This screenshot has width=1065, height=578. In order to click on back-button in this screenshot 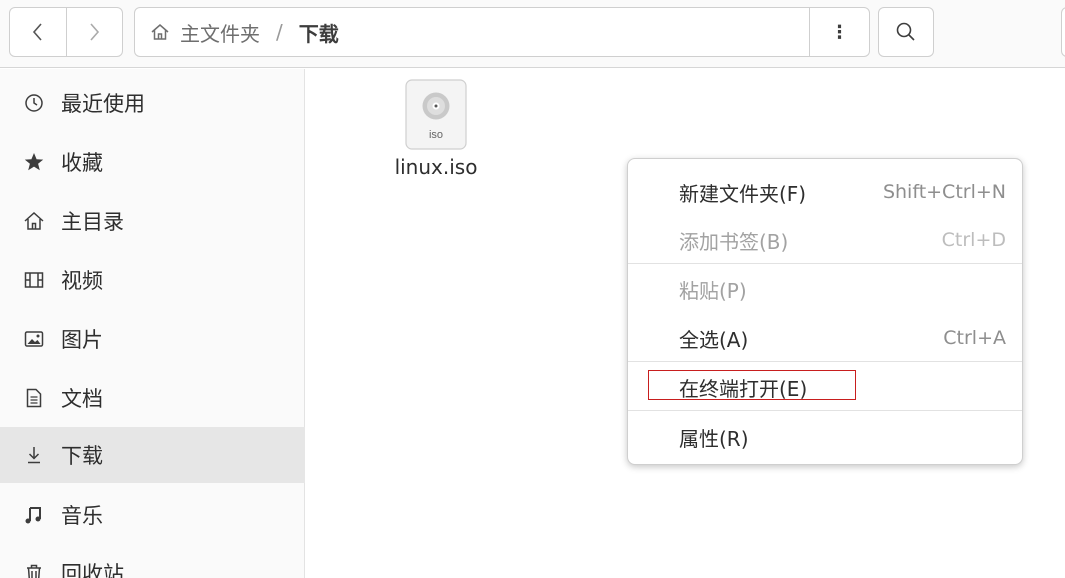, I will do `click(38, 32)`.